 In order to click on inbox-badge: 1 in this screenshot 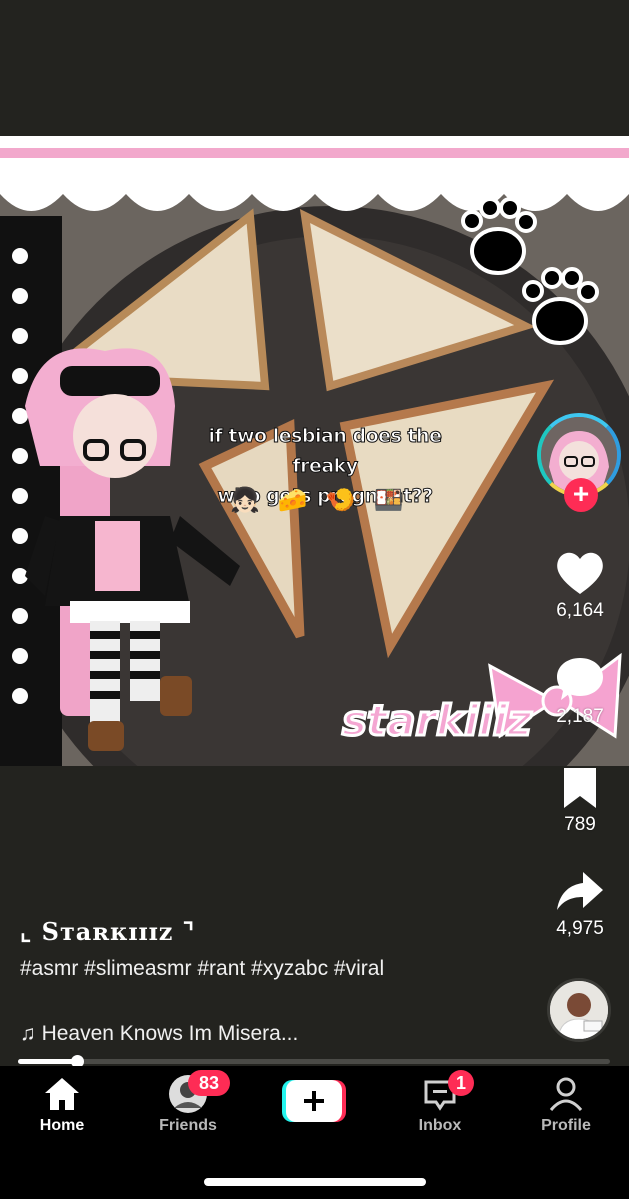, I will do `click(461, 1083)`.